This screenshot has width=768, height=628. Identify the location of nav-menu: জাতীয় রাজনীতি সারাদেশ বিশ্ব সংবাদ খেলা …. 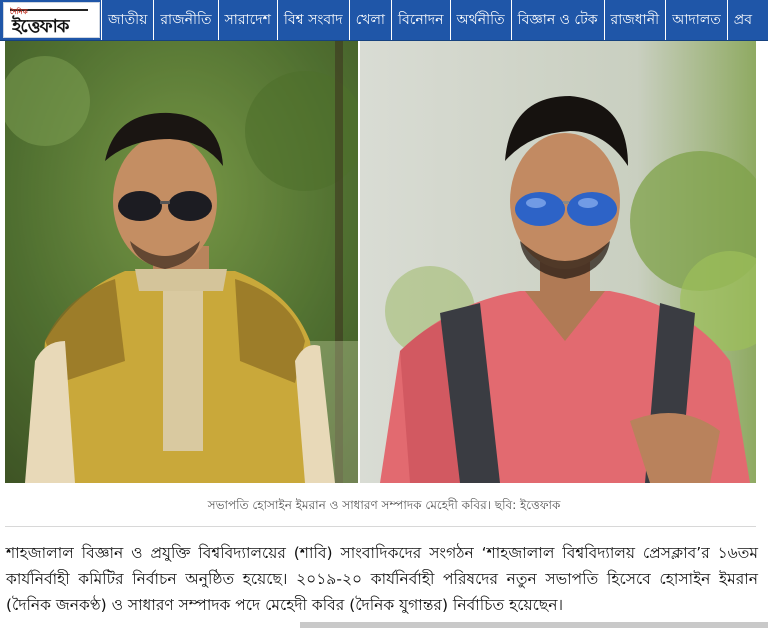
(429, 20).